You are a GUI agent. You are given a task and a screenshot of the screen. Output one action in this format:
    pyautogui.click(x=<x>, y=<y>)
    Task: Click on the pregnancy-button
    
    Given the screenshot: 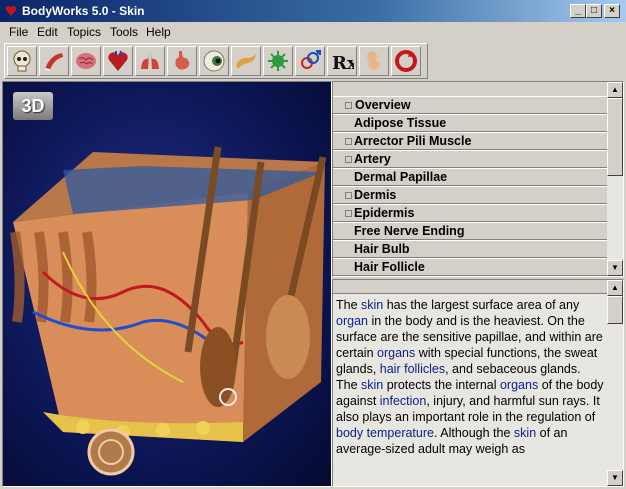 What is the action you would take?
    pyautogui.click(x=374, y=61)
    